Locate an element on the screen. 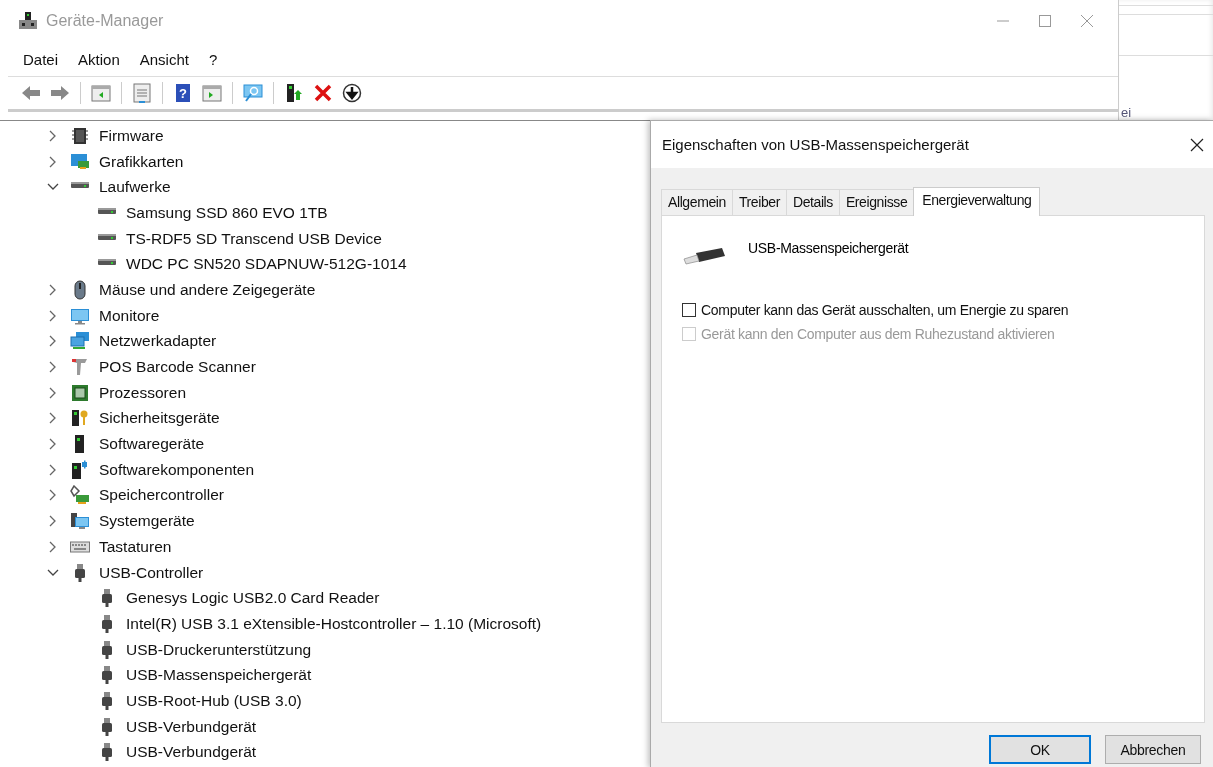 This screenshot has height=767, width=1213. tree-item: Netzwerkadapter is located at coordinates (158, 341).